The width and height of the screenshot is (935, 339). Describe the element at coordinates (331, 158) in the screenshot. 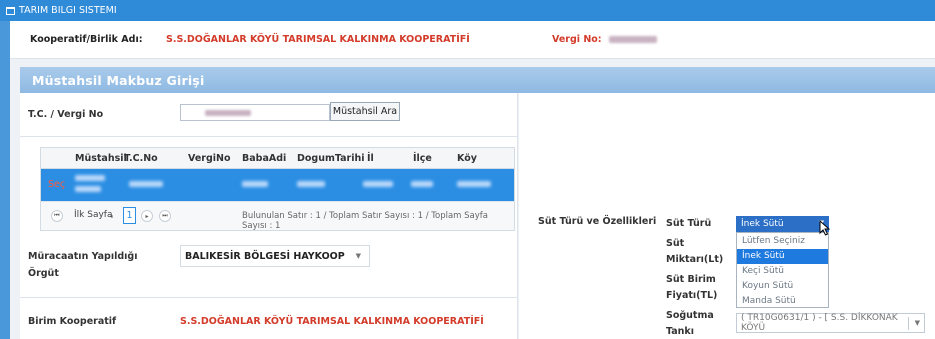

I see `col-dogumtarihi: DogumTarihi` at that location.